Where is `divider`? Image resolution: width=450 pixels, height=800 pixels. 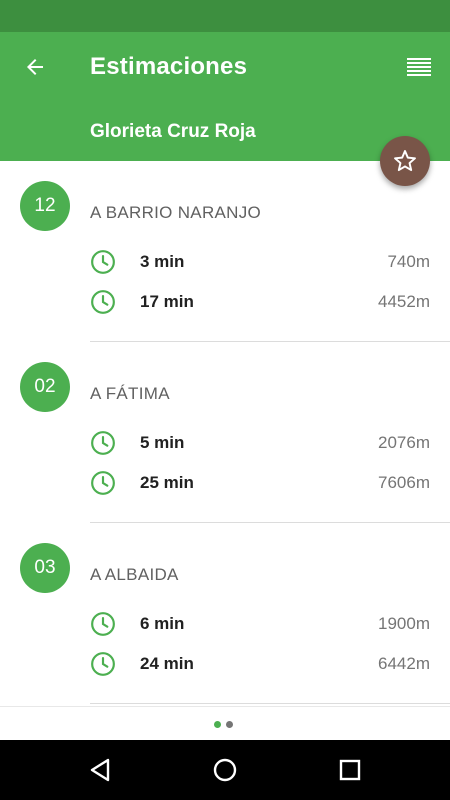
divider is located at coordinates (270, 703).